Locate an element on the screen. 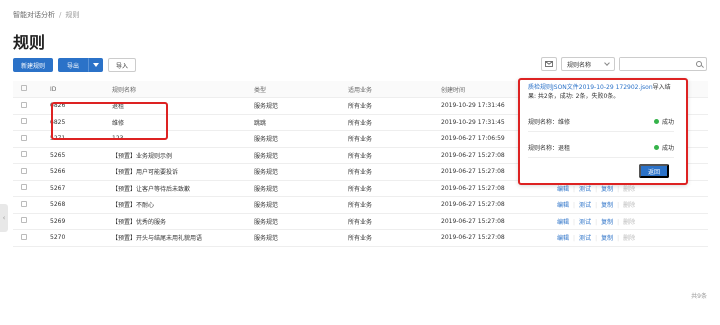 The height and width of the screenshot is (325, 720). search-icon is located at coordinates (699, 64).